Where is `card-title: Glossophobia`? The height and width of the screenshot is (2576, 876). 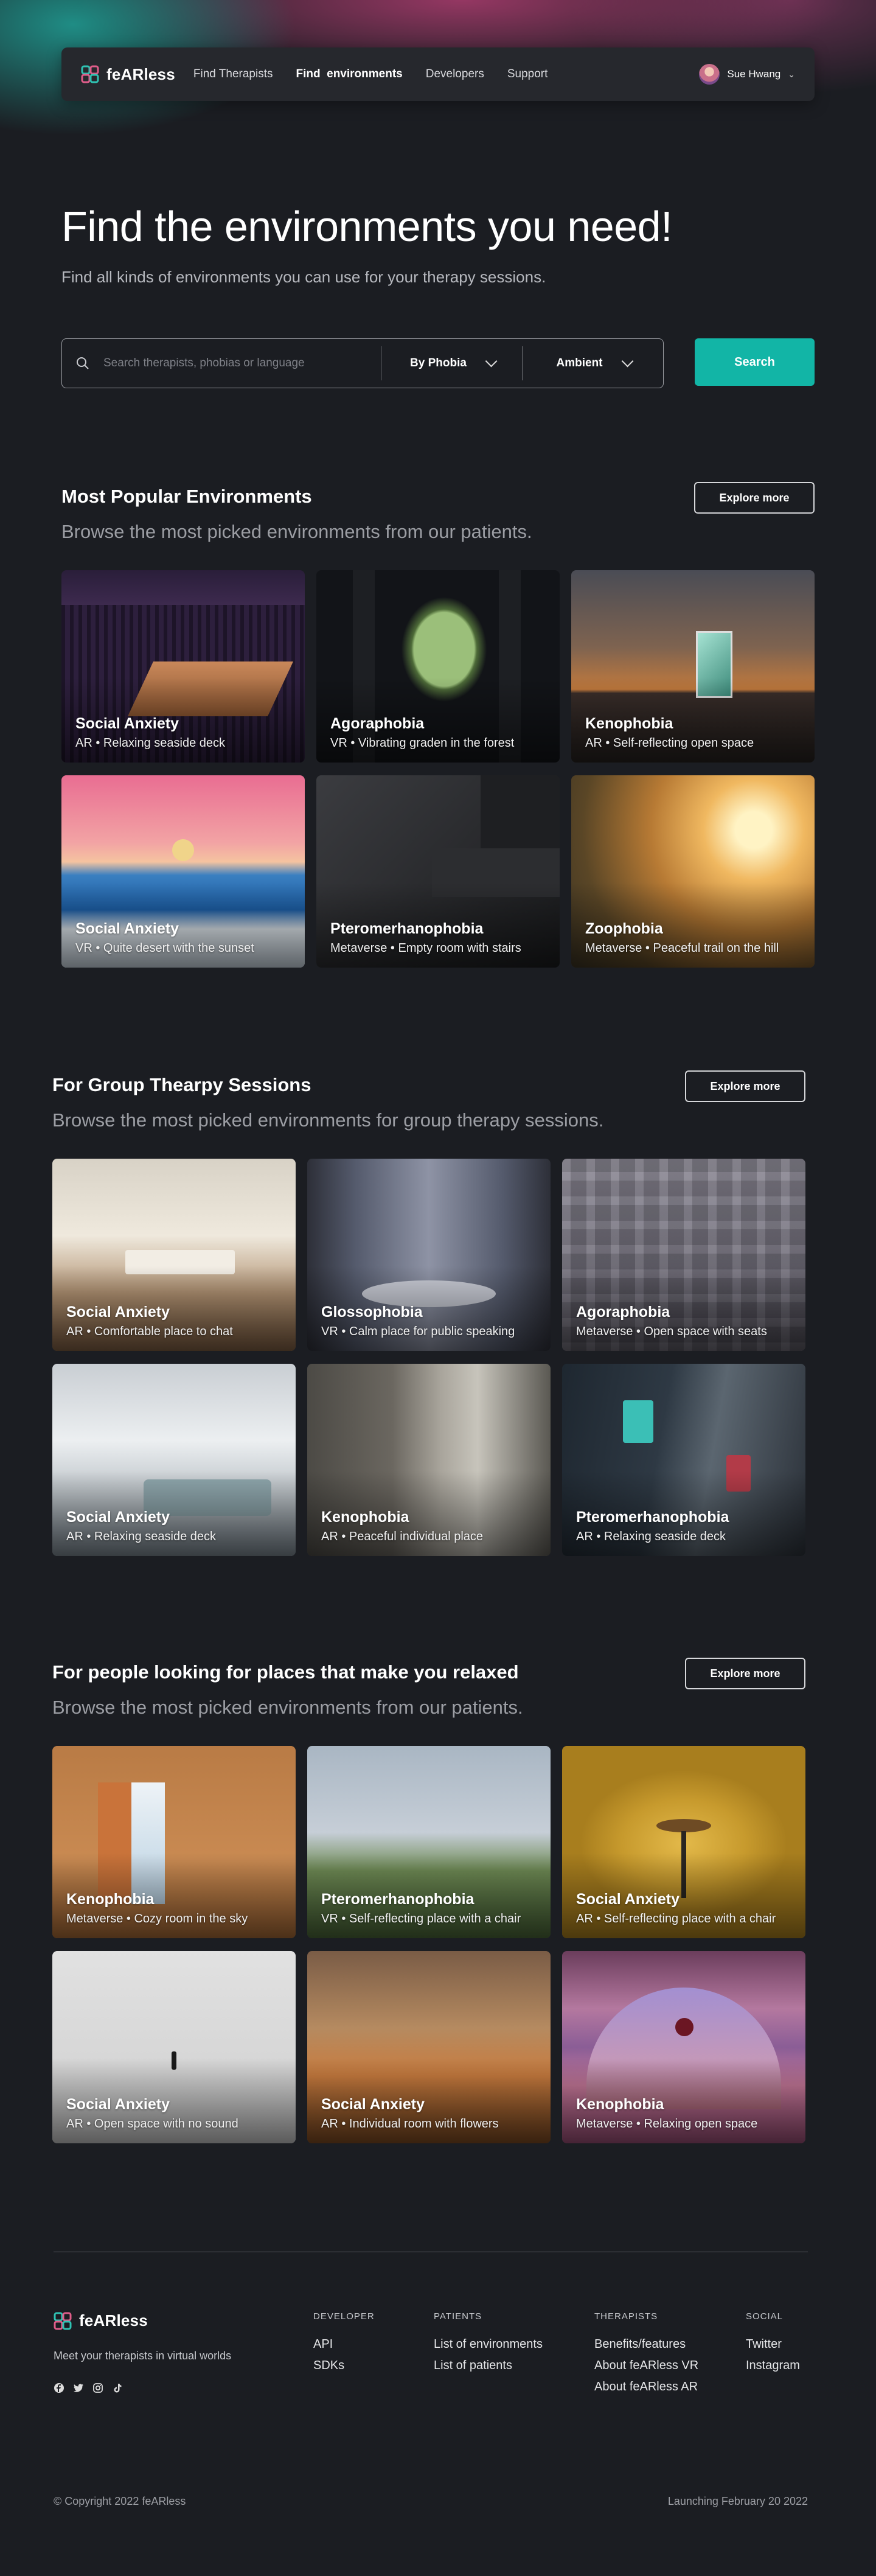
card-title: Glossophobia is located at coordinates (372, 1313).